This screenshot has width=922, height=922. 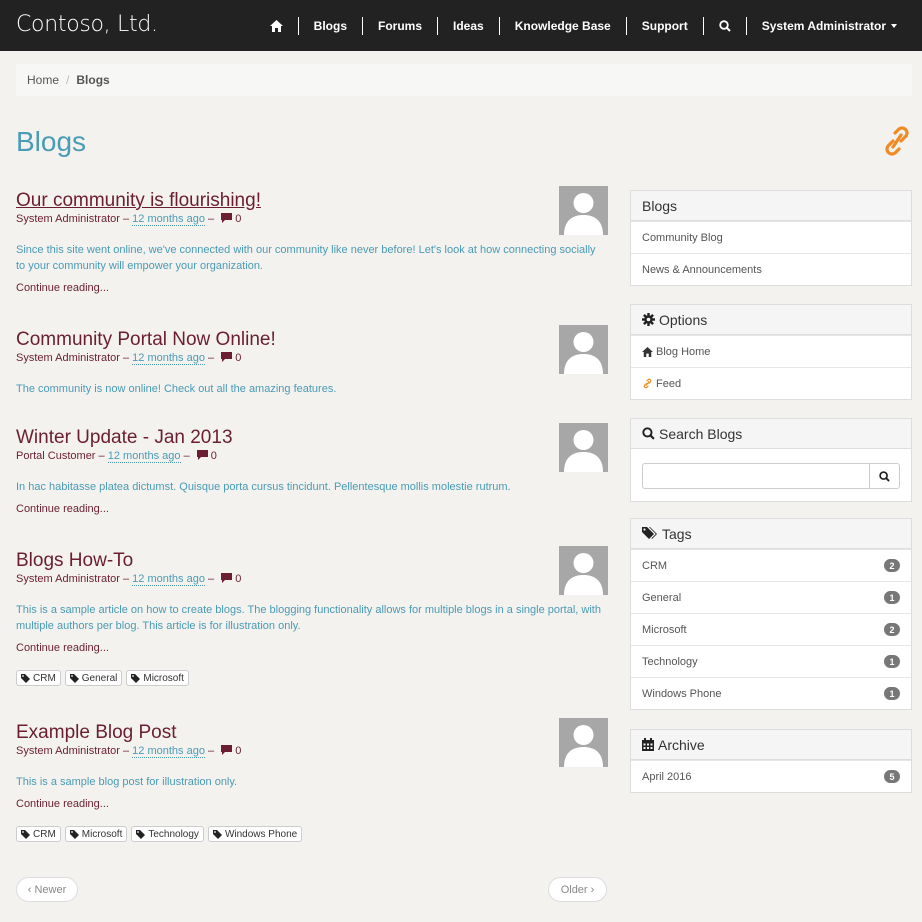 I want to click on breadcrumb-home: Home, so click(x=43, y=80).